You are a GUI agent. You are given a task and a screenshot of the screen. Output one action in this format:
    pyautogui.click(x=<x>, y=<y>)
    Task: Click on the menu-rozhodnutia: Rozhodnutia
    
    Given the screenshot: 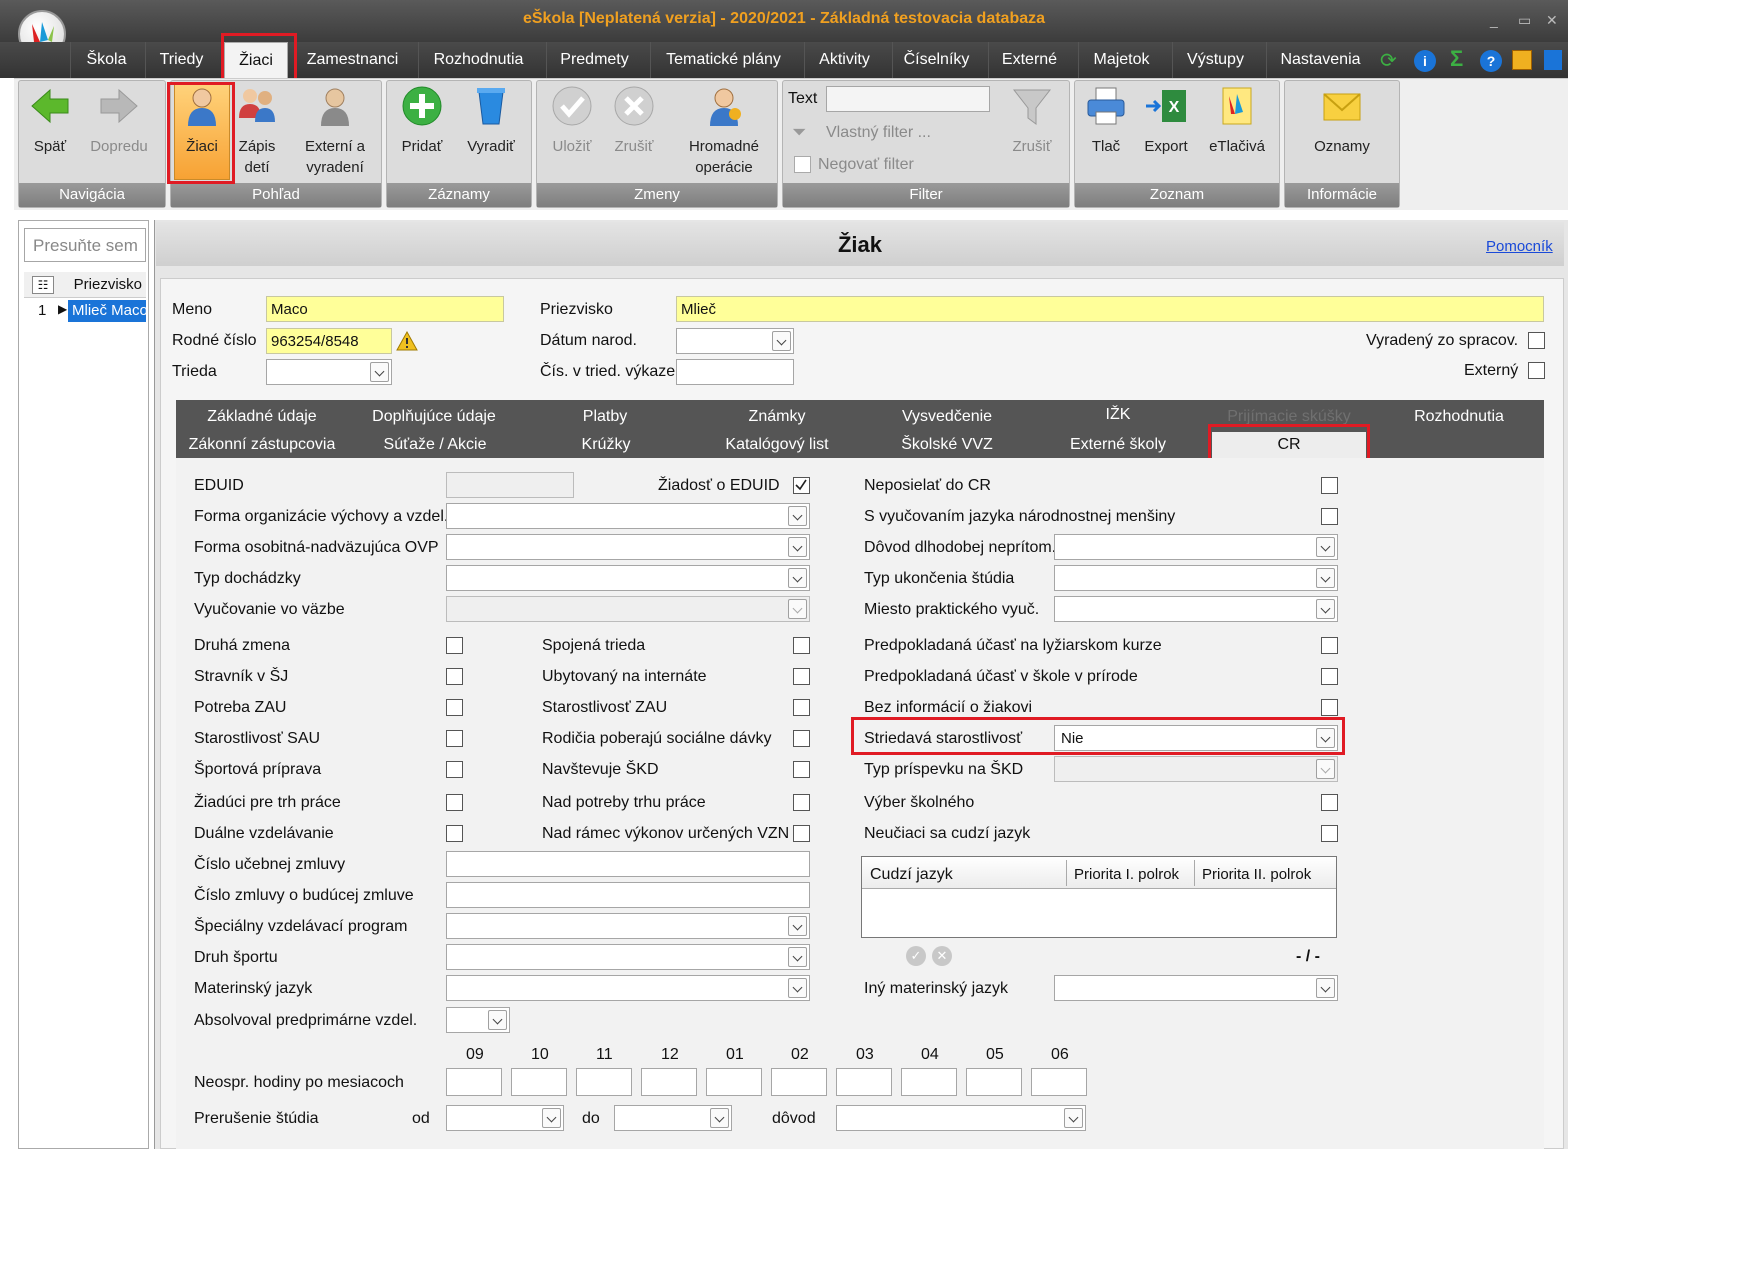 What is the action you would take?
    pyautogui.click(x=478, y=60)
    